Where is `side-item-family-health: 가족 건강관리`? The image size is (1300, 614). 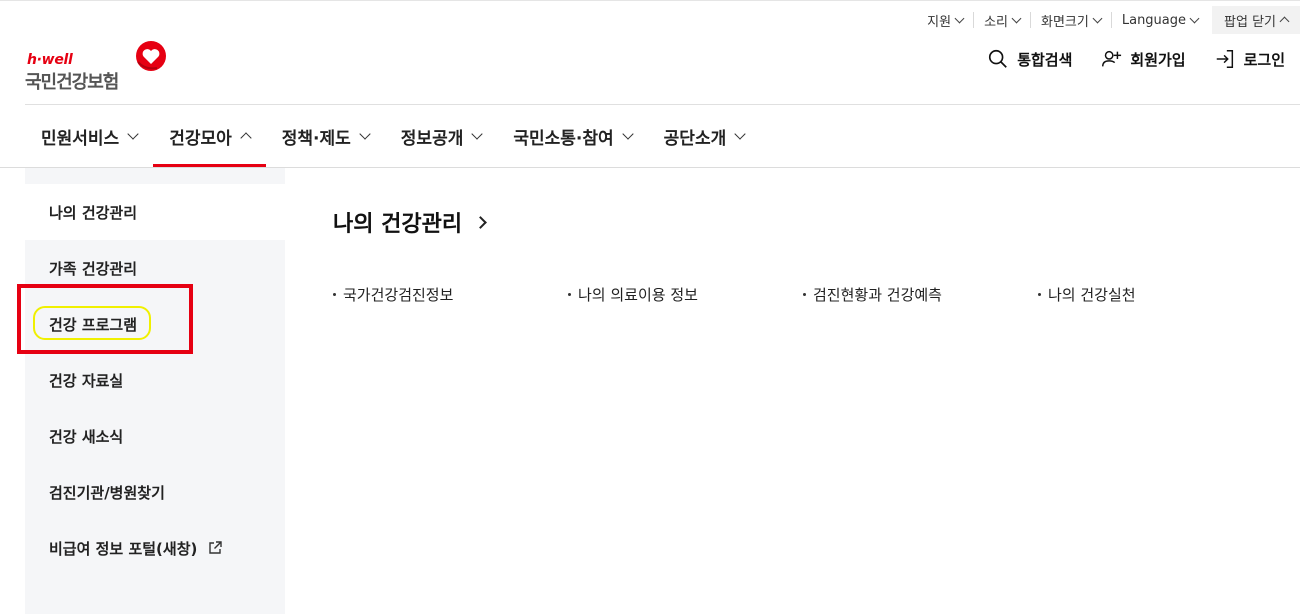 side-item-family-health: 가족 건강관리 is located at coordinates (155, 268).